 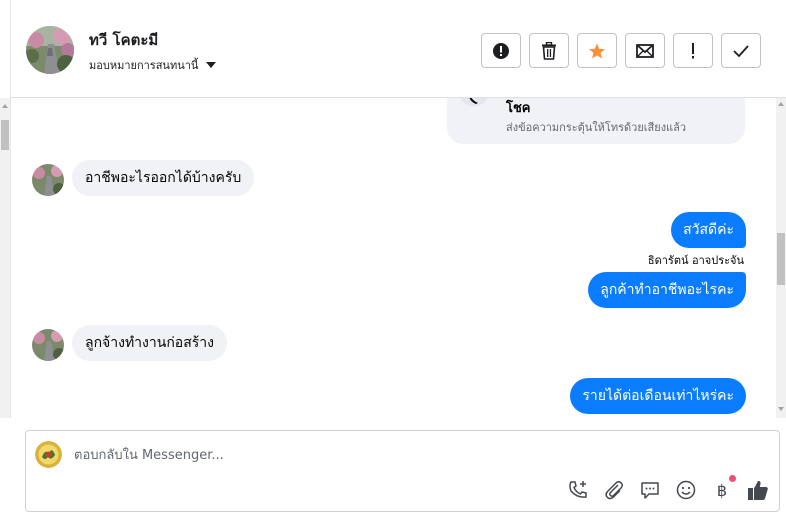 What do you see at coordinates (658, 396) in the screenshot?
I see `outgoing-message: รายได้ต่อเดือนเท่าไหร่คะ` at bounding box center [658, 396].